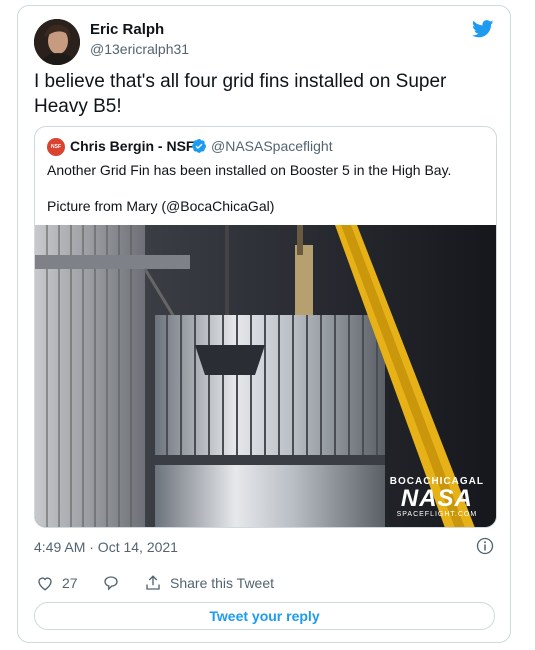  Describe the element at coordinates (264, 616) in the screenshot. I see `tweet-reply-button: Tweet your reply` at that location.